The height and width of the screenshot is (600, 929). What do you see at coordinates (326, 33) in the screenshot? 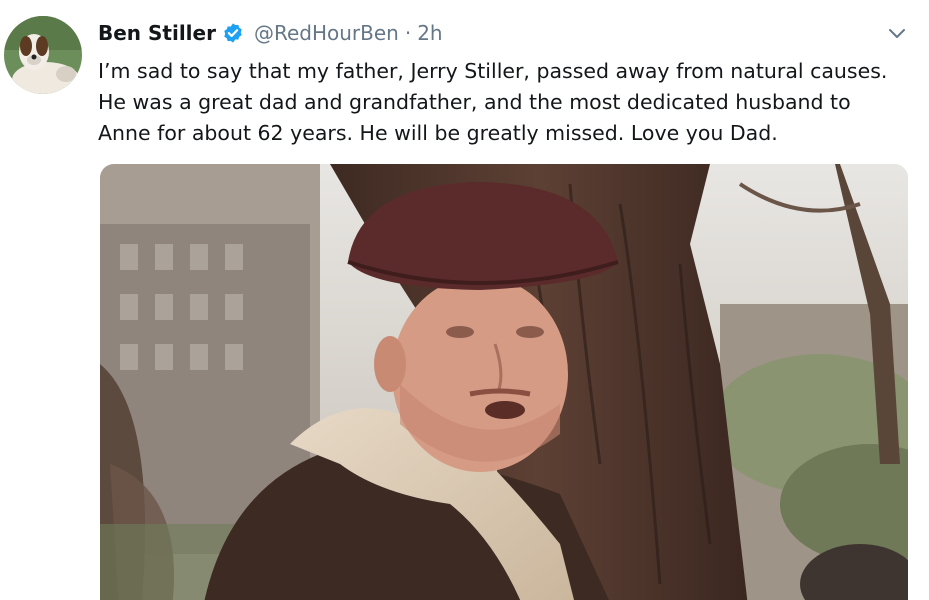
I see `author-handle: @RedHourBen` at bounding box center [326, 33].